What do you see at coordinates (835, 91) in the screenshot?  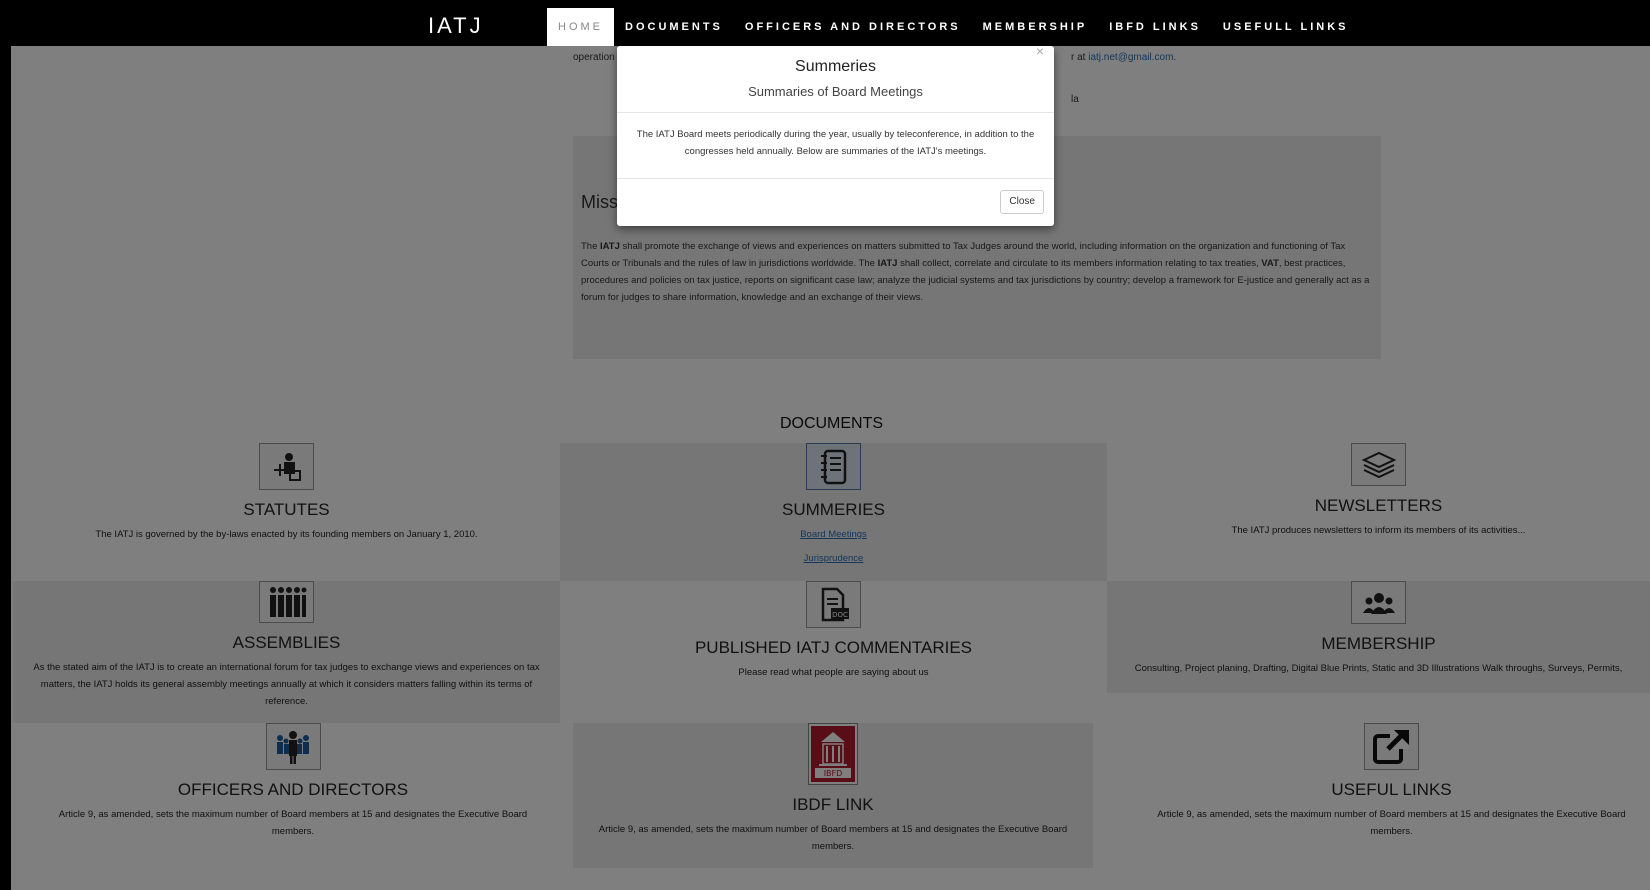 I see `modal-subtitle: Summaries of Board Meetings` at bounding box center [835, 91].